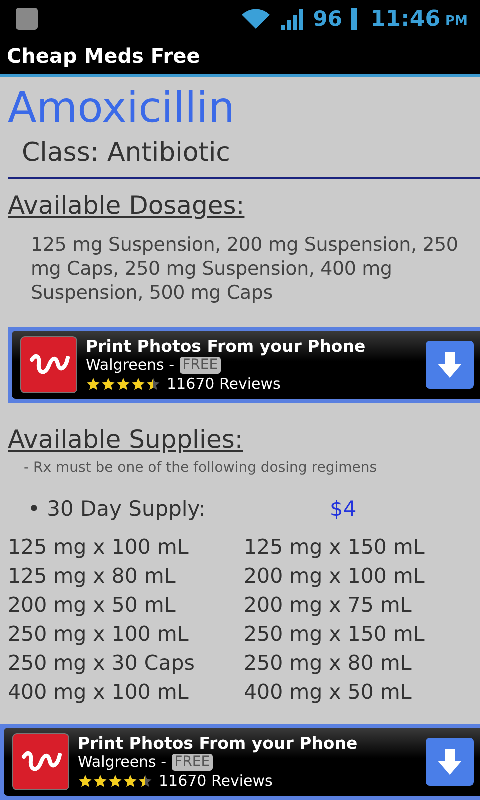 This screenshot has height=800, width=480. Describe the element at coordinates (292, 19) in the screenshot. I see `signal-icon` at that location.